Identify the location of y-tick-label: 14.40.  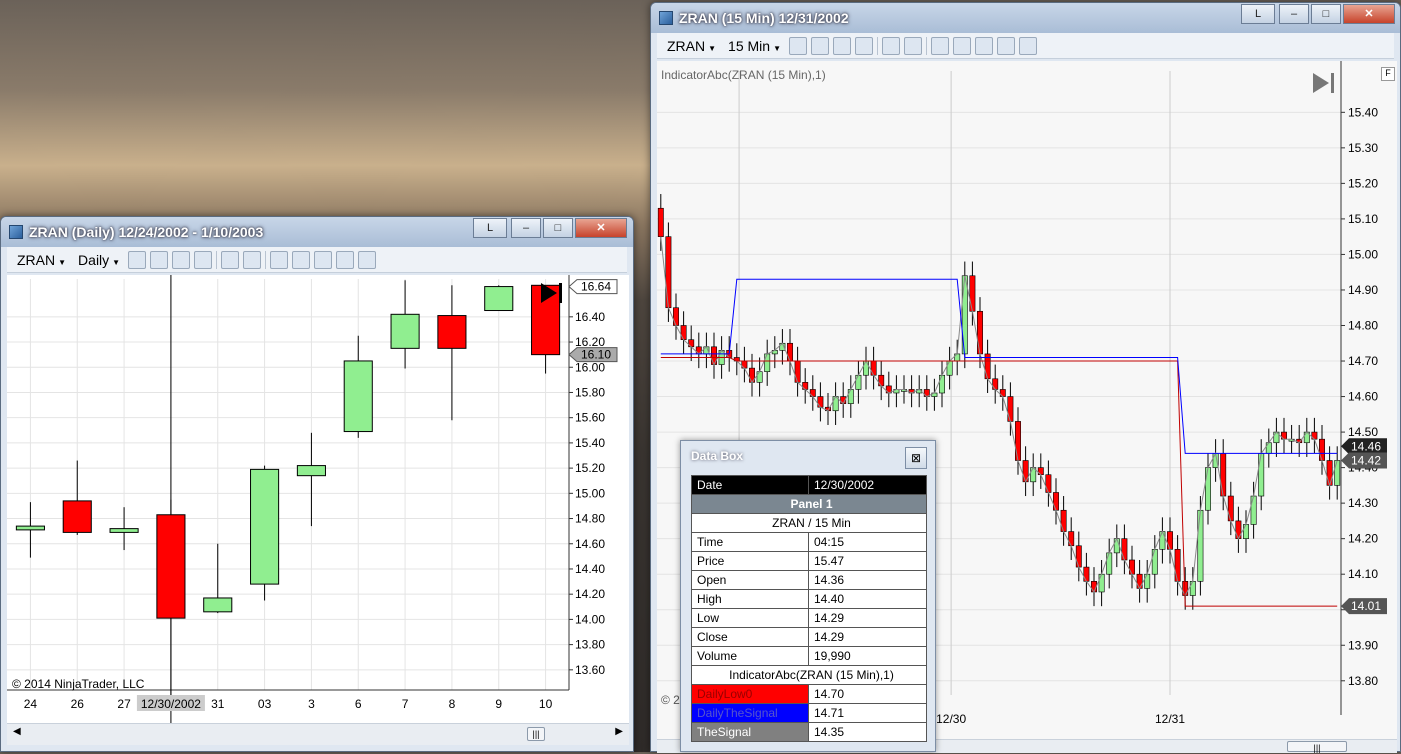
(590, 569).